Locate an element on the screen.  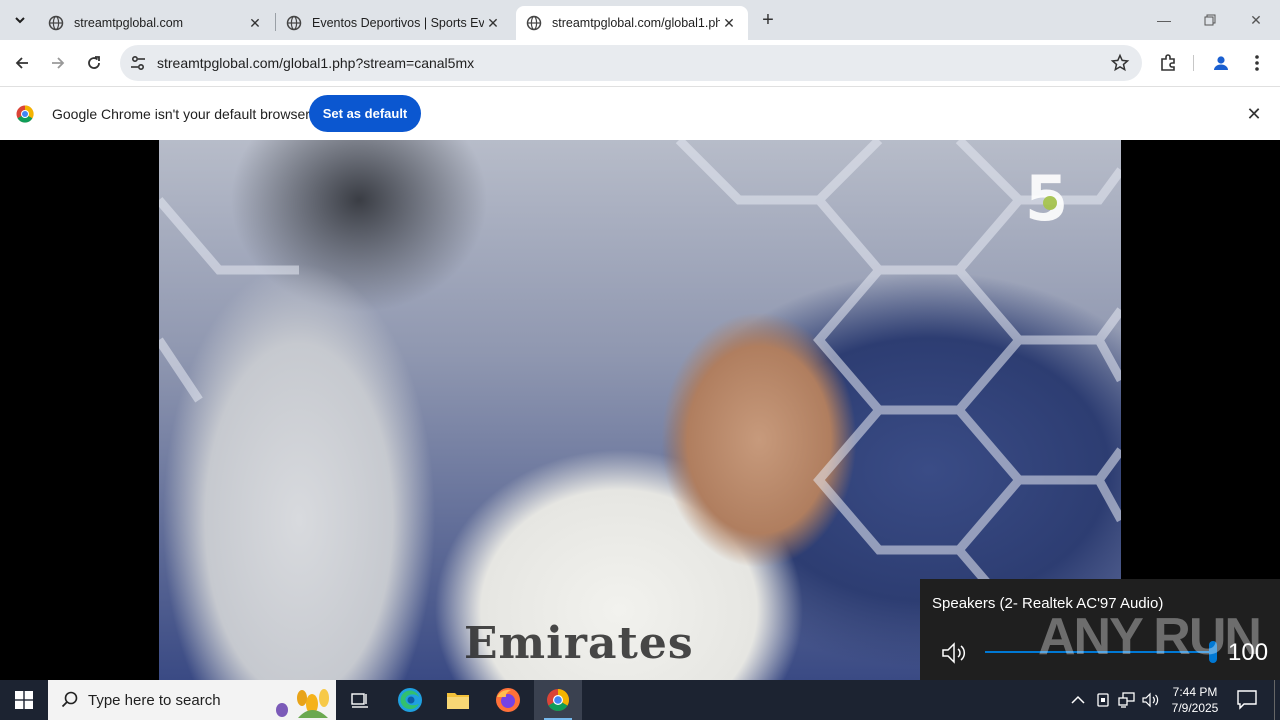
menu-button is located at coordinates (1257, 63).